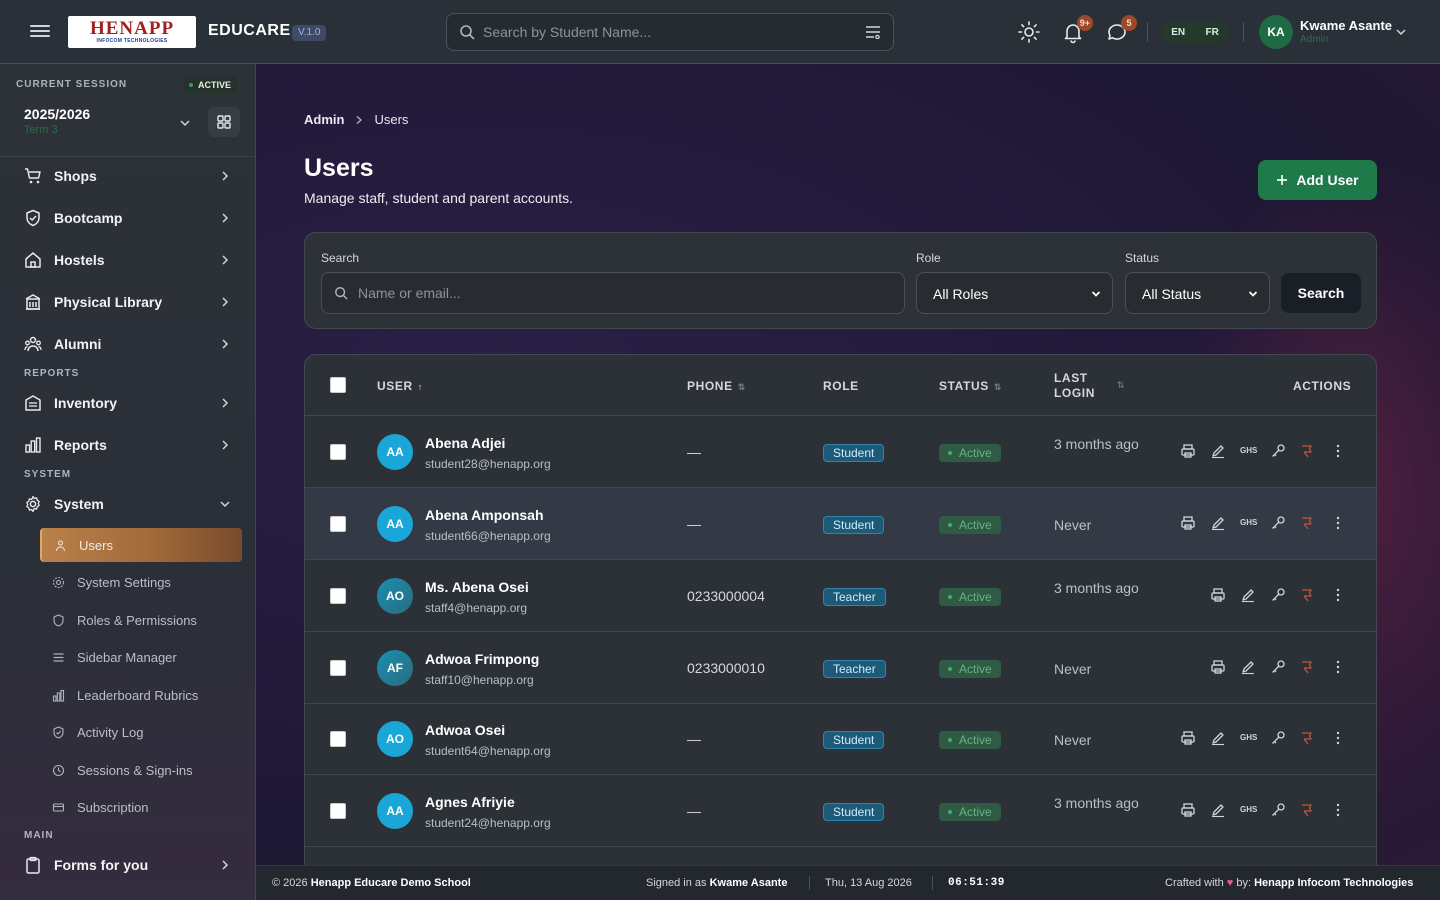 The image size is (1440, 900). I want to click on status-select: All Status, so click(1197, 293).